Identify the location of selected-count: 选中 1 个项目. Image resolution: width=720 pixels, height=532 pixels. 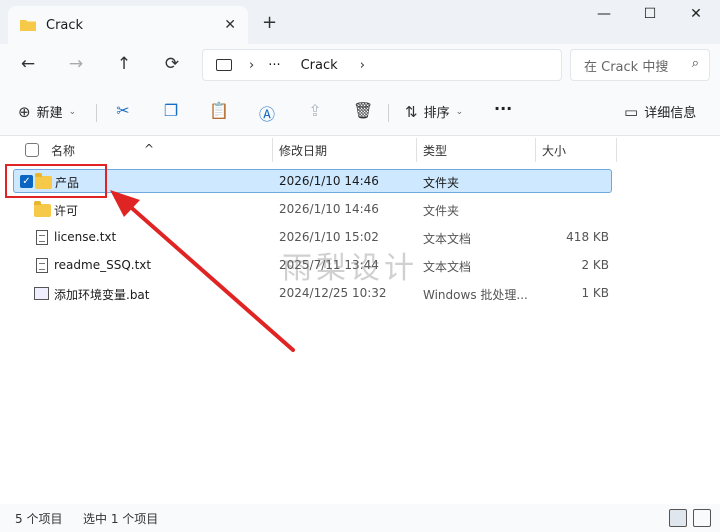
(121, 519).